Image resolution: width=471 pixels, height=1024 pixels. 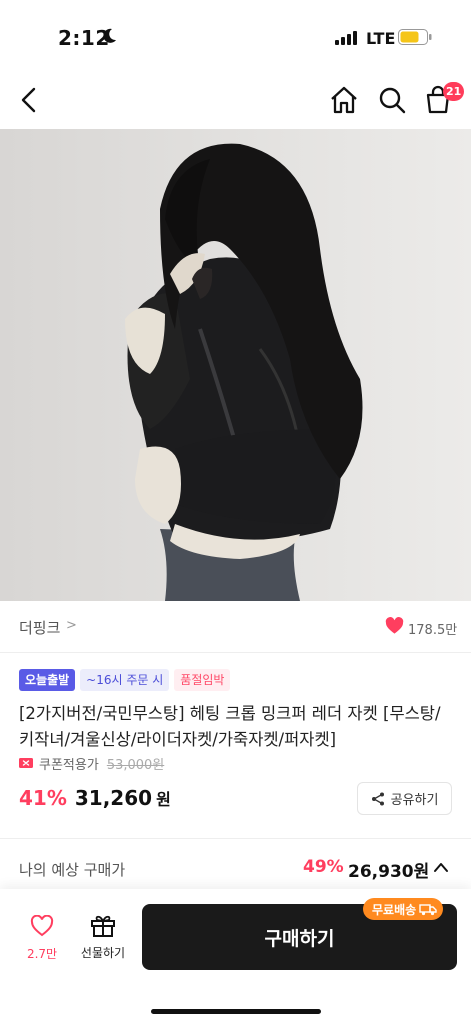 What do you see at coordinates (235, 102) in the screenshot?
I see `top-nav: 21` at bounding box center [235, 102].